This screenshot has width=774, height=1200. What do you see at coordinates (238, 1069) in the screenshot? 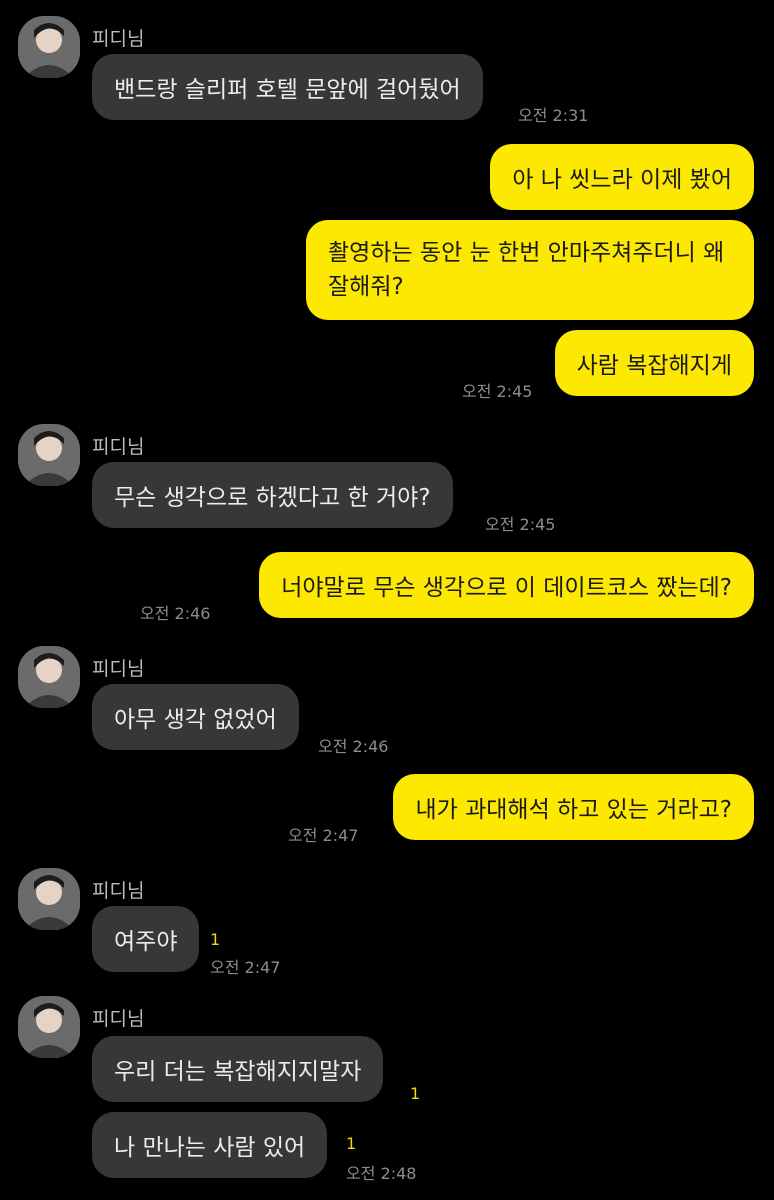
I see `message-bubble: 우리 더는 복잡해지지말자` at bounding box center [238, 1069].